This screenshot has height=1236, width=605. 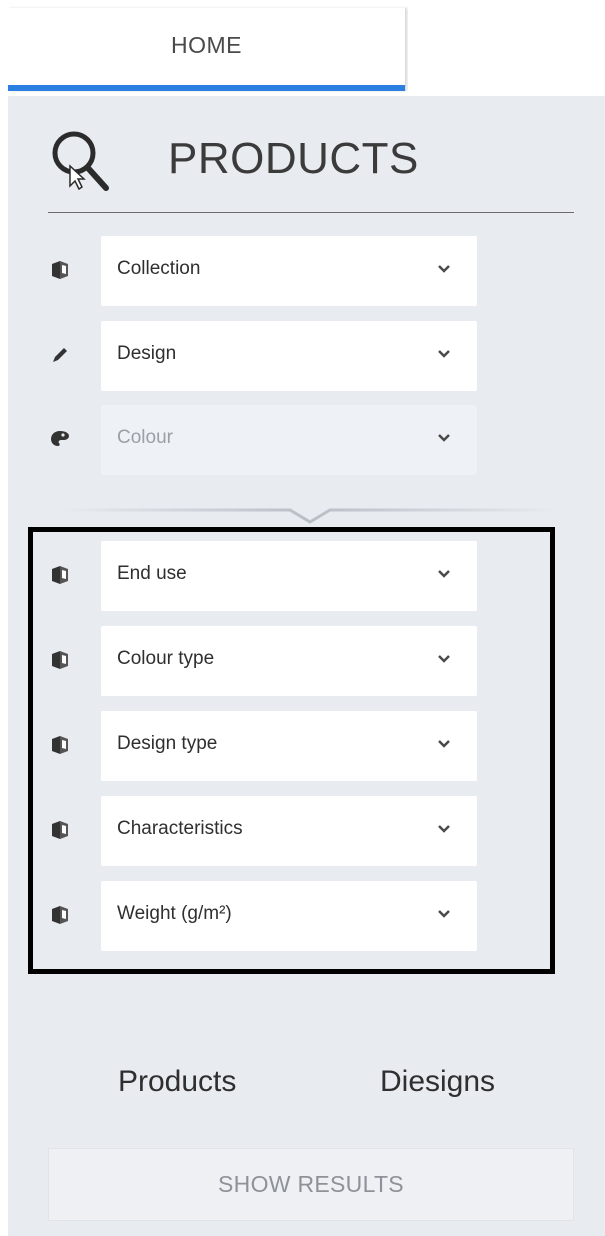 What do you see at coordinates (289, 831) in the screenshot?
I see `characteristics-select: Characteristics` at bounding box center [289, 831].